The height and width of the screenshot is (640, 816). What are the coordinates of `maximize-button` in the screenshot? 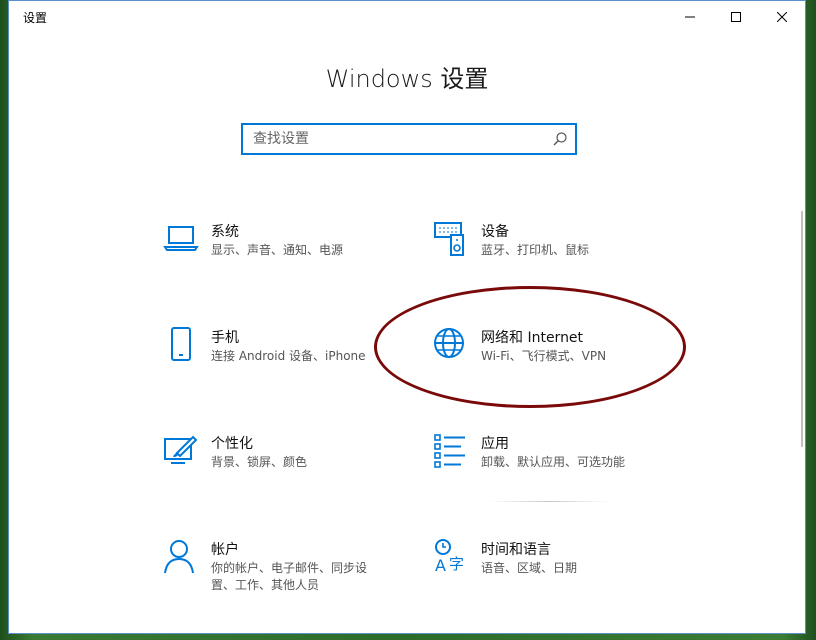 It's located at (736, 17).